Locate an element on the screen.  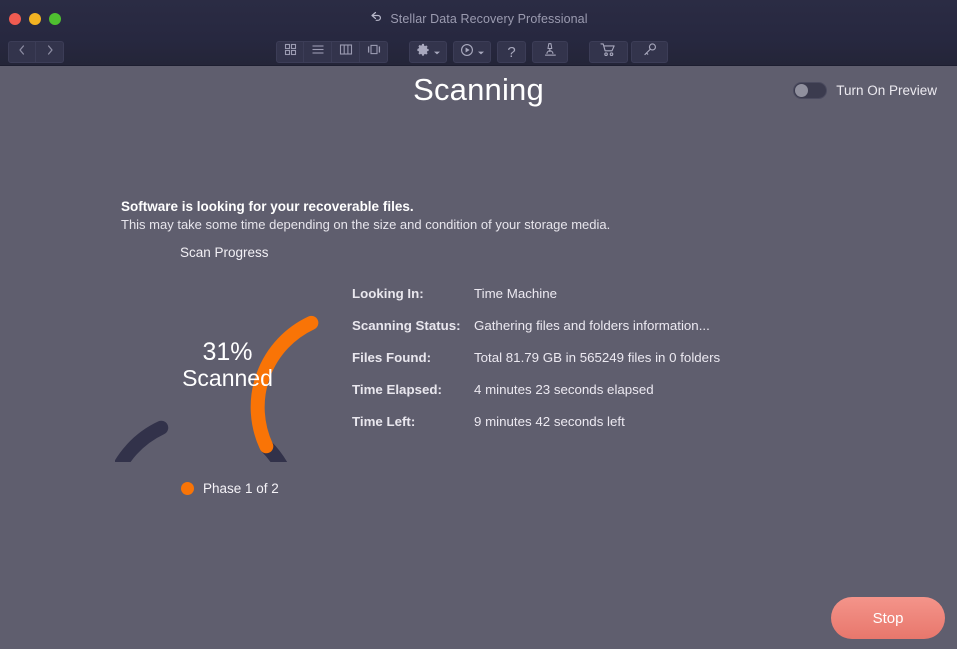
icon-view-button is located at coordinates (290, 52).